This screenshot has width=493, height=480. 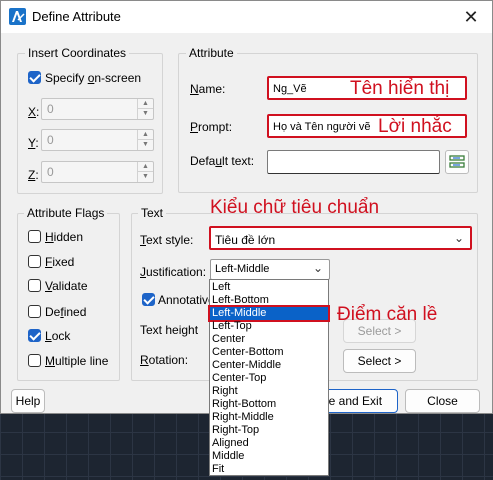 What do you see at coordinates (442, 401) in the screenshot?
I see `close-button: Close` at bounding box center [442, 401].